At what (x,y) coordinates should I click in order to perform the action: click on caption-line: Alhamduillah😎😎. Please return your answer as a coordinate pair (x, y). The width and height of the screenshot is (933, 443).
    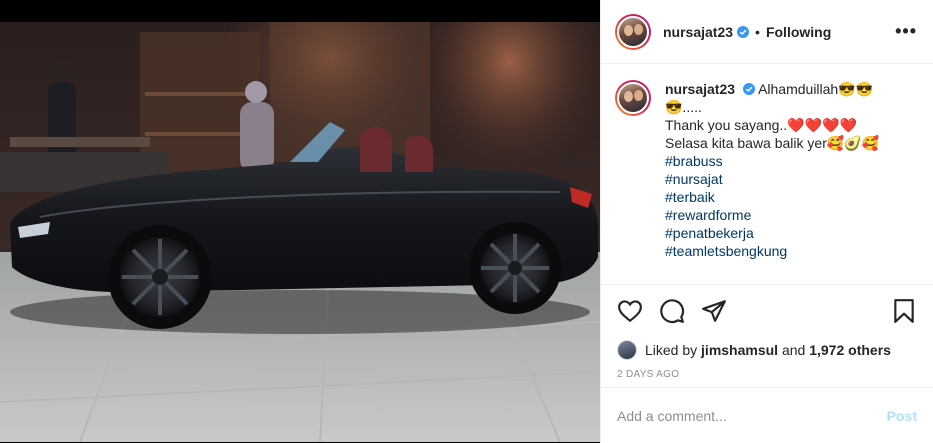
    Looking at the image, I should click on (816, 89).